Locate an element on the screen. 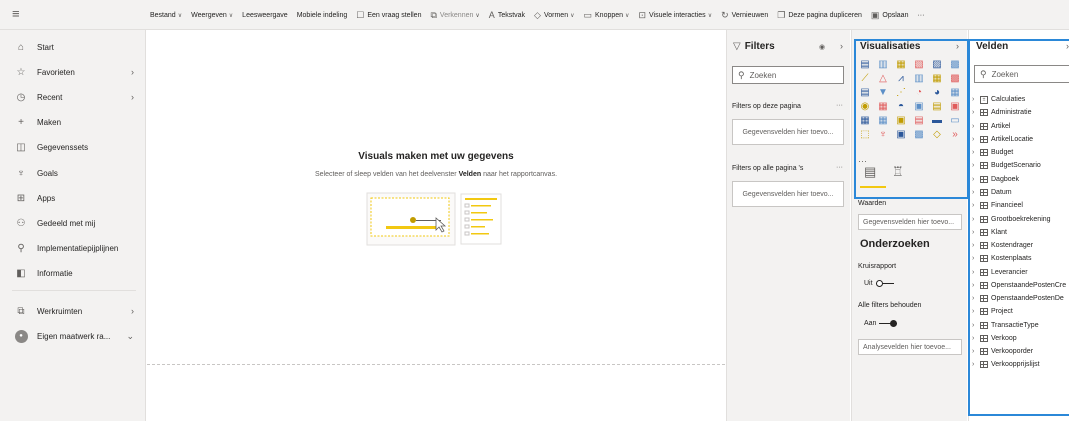  nav-item-informatie: ◧ Informatie is located at coordinates (73, 274).